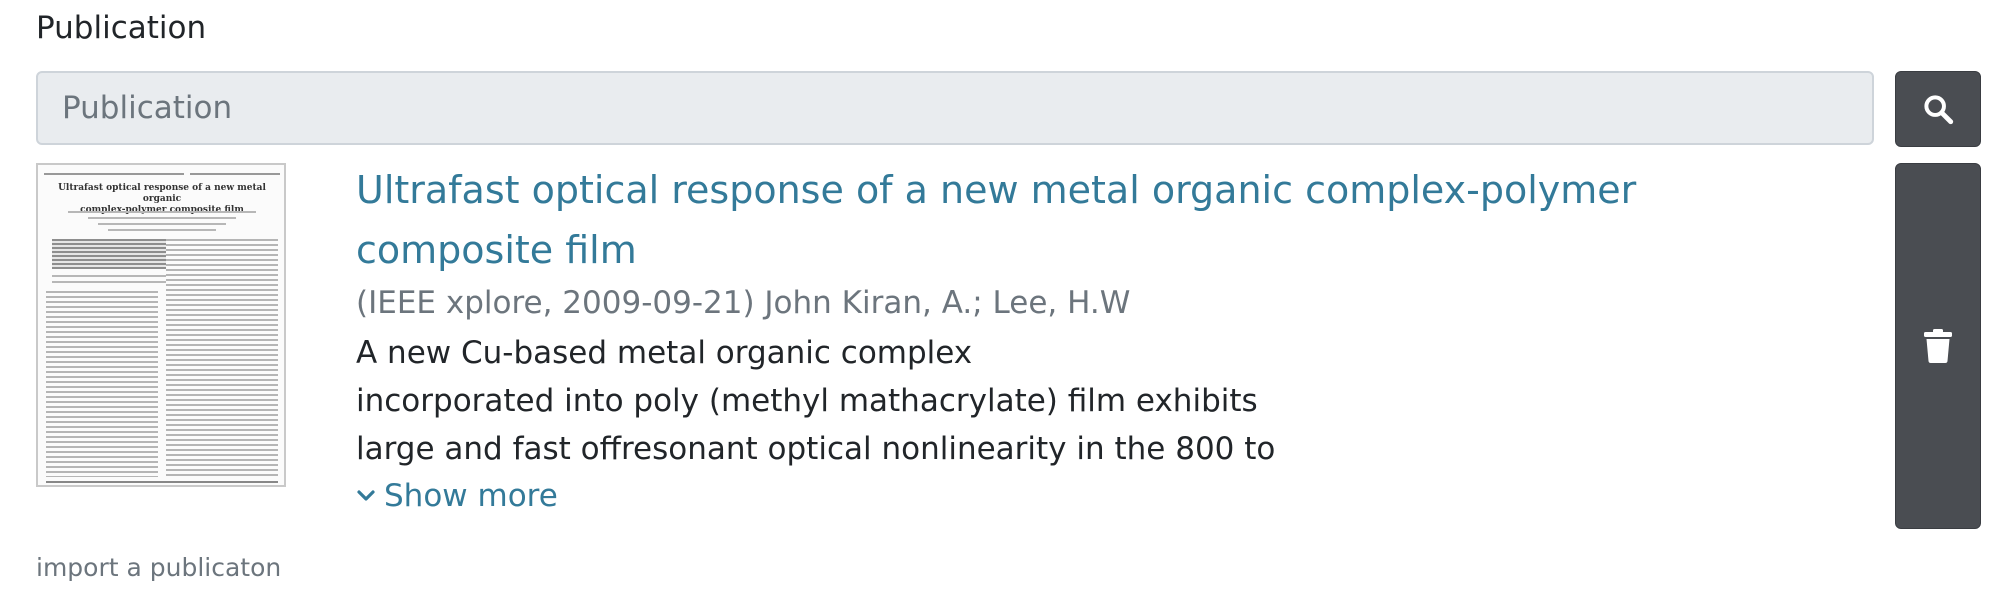  Describe the element at coordinates (955, 108) in the screenshot. I see `publication-search-input` at that location.